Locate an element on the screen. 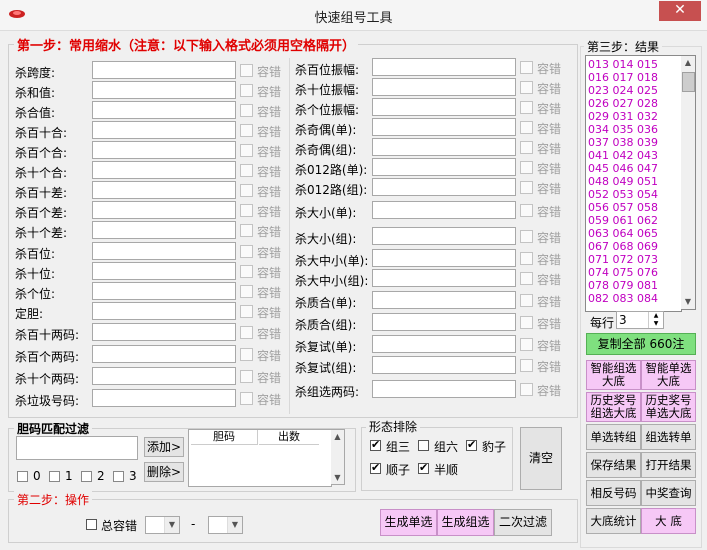 The height and width of the screenshot is (550, 707). dan-input is located at coordinates (77, 448).